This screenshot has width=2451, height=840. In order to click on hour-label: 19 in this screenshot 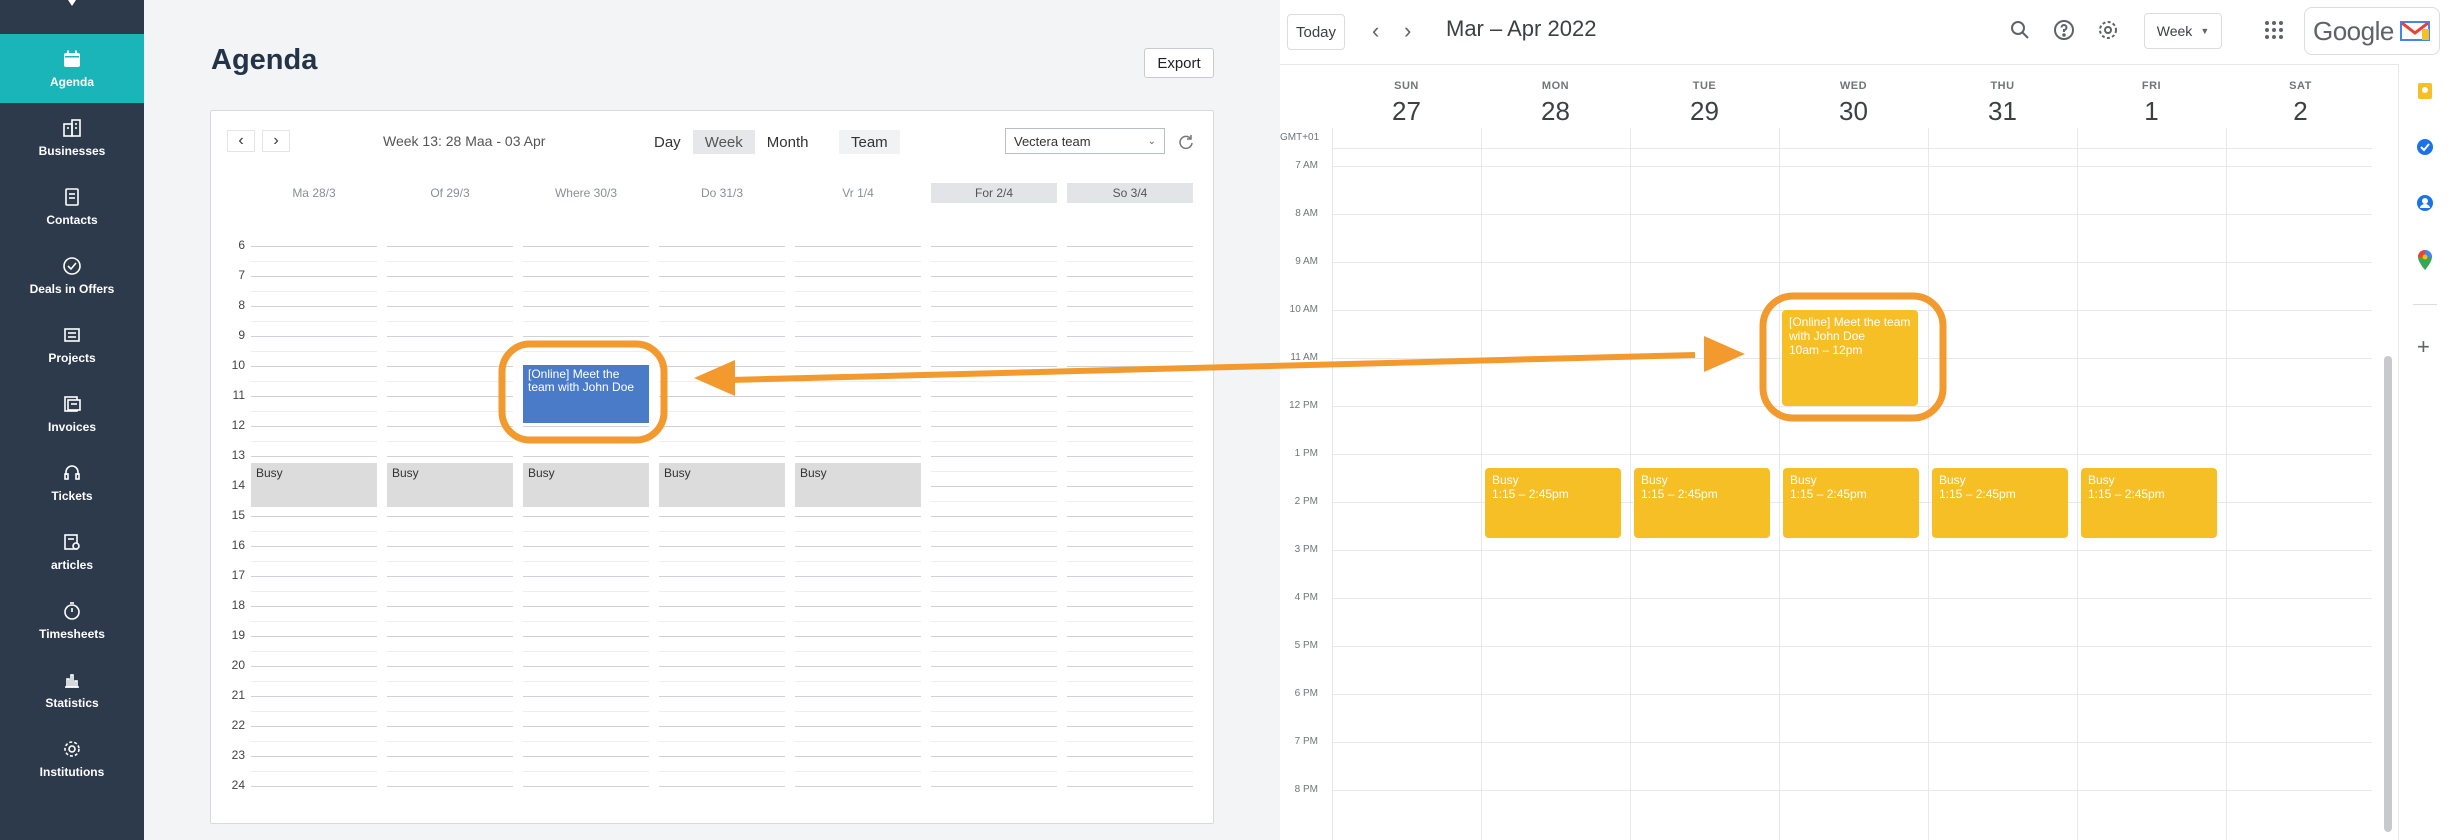, I will do `click(238, 635)`.